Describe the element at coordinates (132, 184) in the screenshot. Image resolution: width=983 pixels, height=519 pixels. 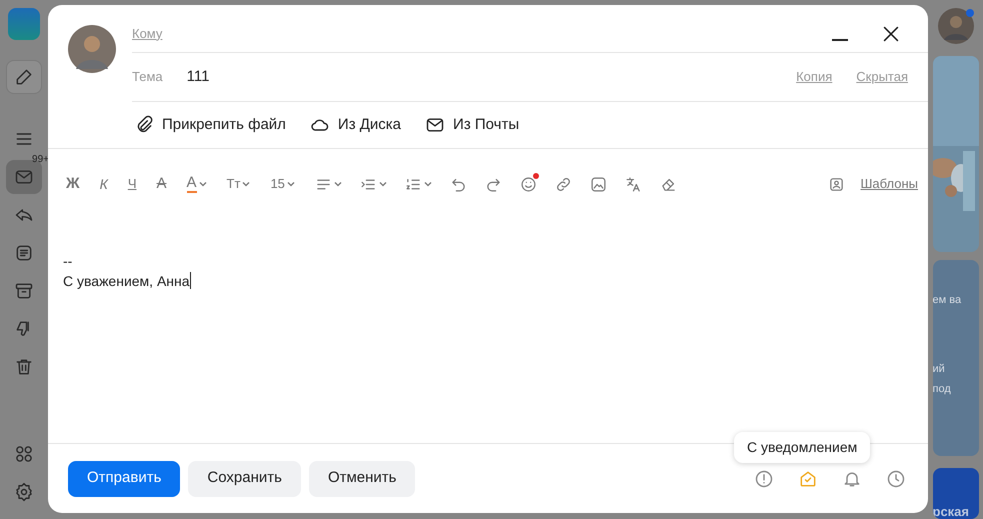
I see `toolbar-button: Ч` at that location.